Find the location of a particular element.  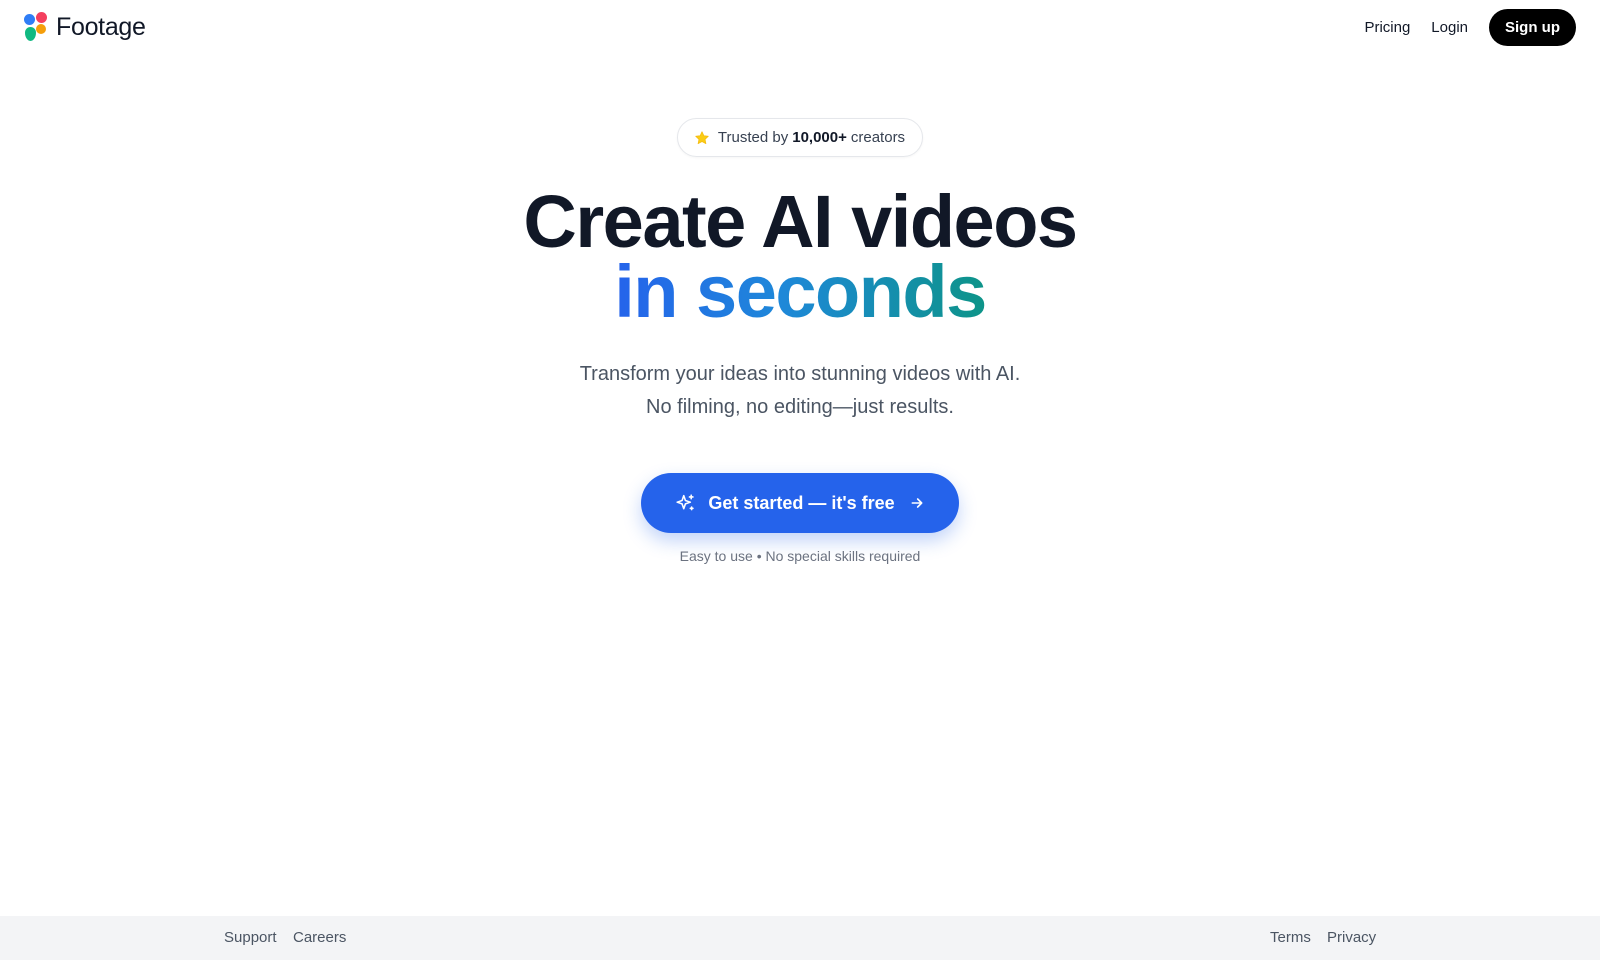

trusted-suffix: creators is located at coordinates (878, 137).